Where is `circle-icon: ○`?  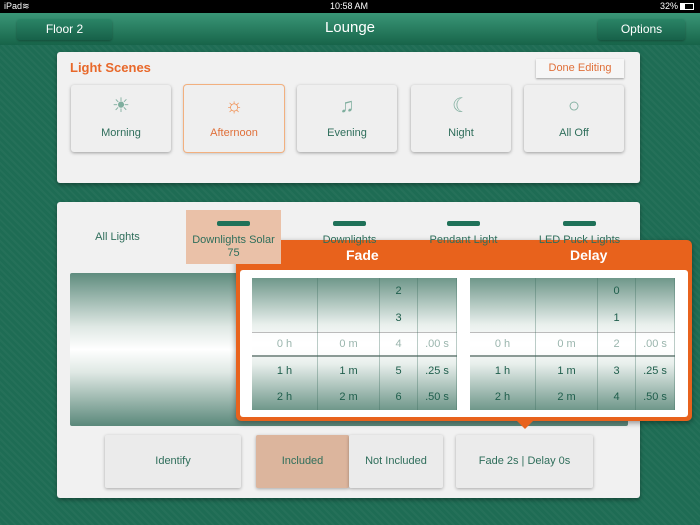
circle-icon: ○ is located at coordinates (574, 106).